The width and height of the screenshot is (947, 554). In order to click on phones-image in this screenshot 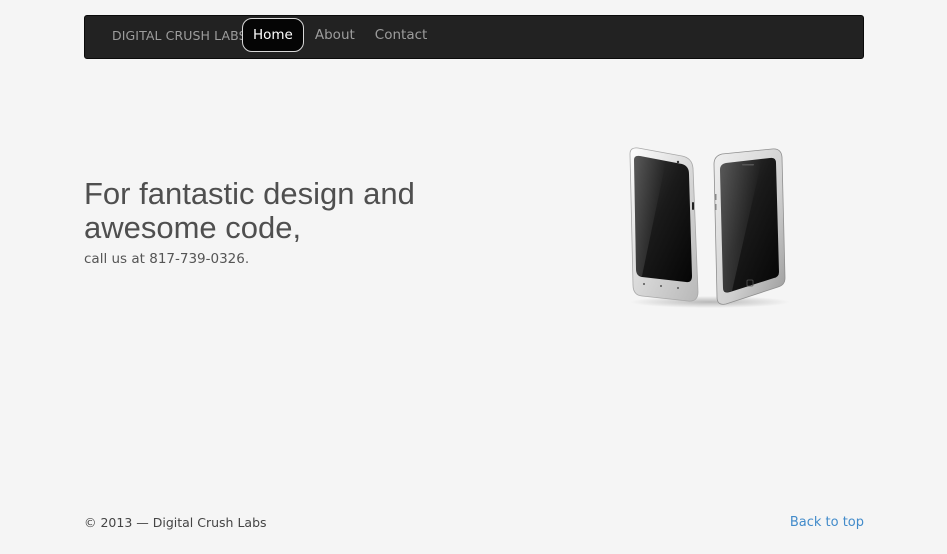, I will do `click(709, 227)`.